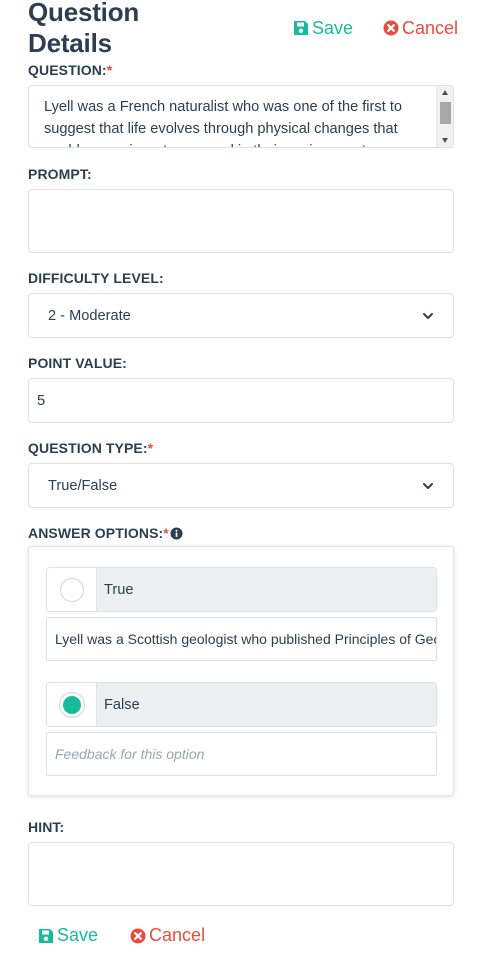  Describe the element at coordinates (241, 485) in the screenshot. I see `question-type-select: True/False` at that location.